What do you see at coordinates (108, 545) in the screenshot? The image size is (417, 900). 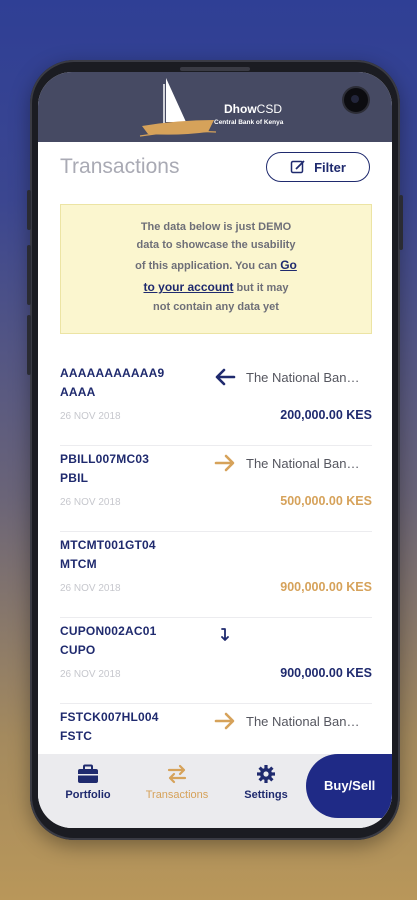 I see `reference-line: MTCMT001GT04` at bounding box center [108, 545].